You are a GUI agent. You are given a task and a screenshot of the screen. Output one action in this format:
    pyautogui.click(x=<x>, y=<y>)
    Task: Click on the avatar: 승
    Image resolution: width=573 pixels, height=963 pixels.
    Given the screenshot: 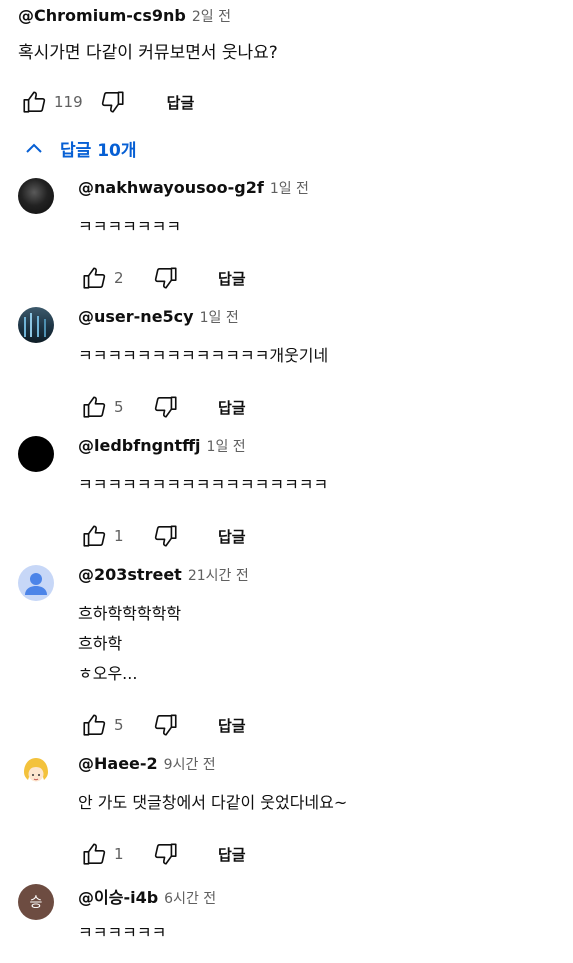 What is the action you would take?
    pyautogui.click(x=36, y=902)
    